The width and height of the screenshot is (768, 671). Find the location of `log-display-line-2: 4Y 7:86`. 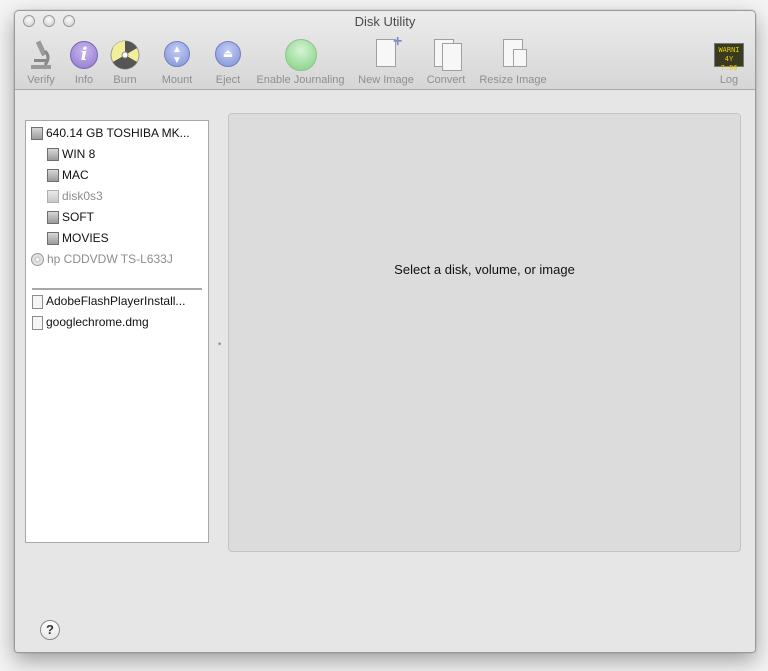

log-display-line-2: 4Y 7:86 is located at coordinates (729, 63).